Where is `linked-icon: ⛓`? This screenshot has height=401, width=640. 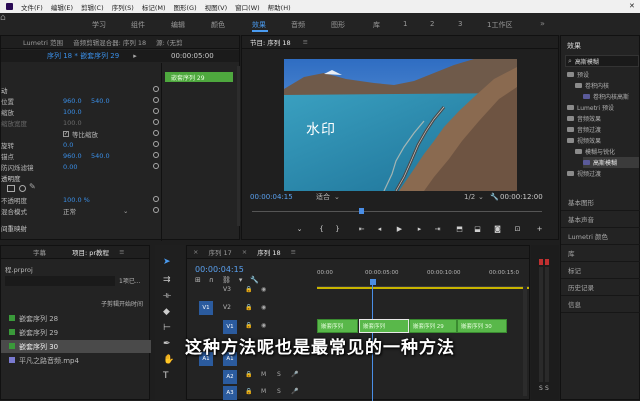
linked-icon: ⛓ is located at coordinates (226, 281).